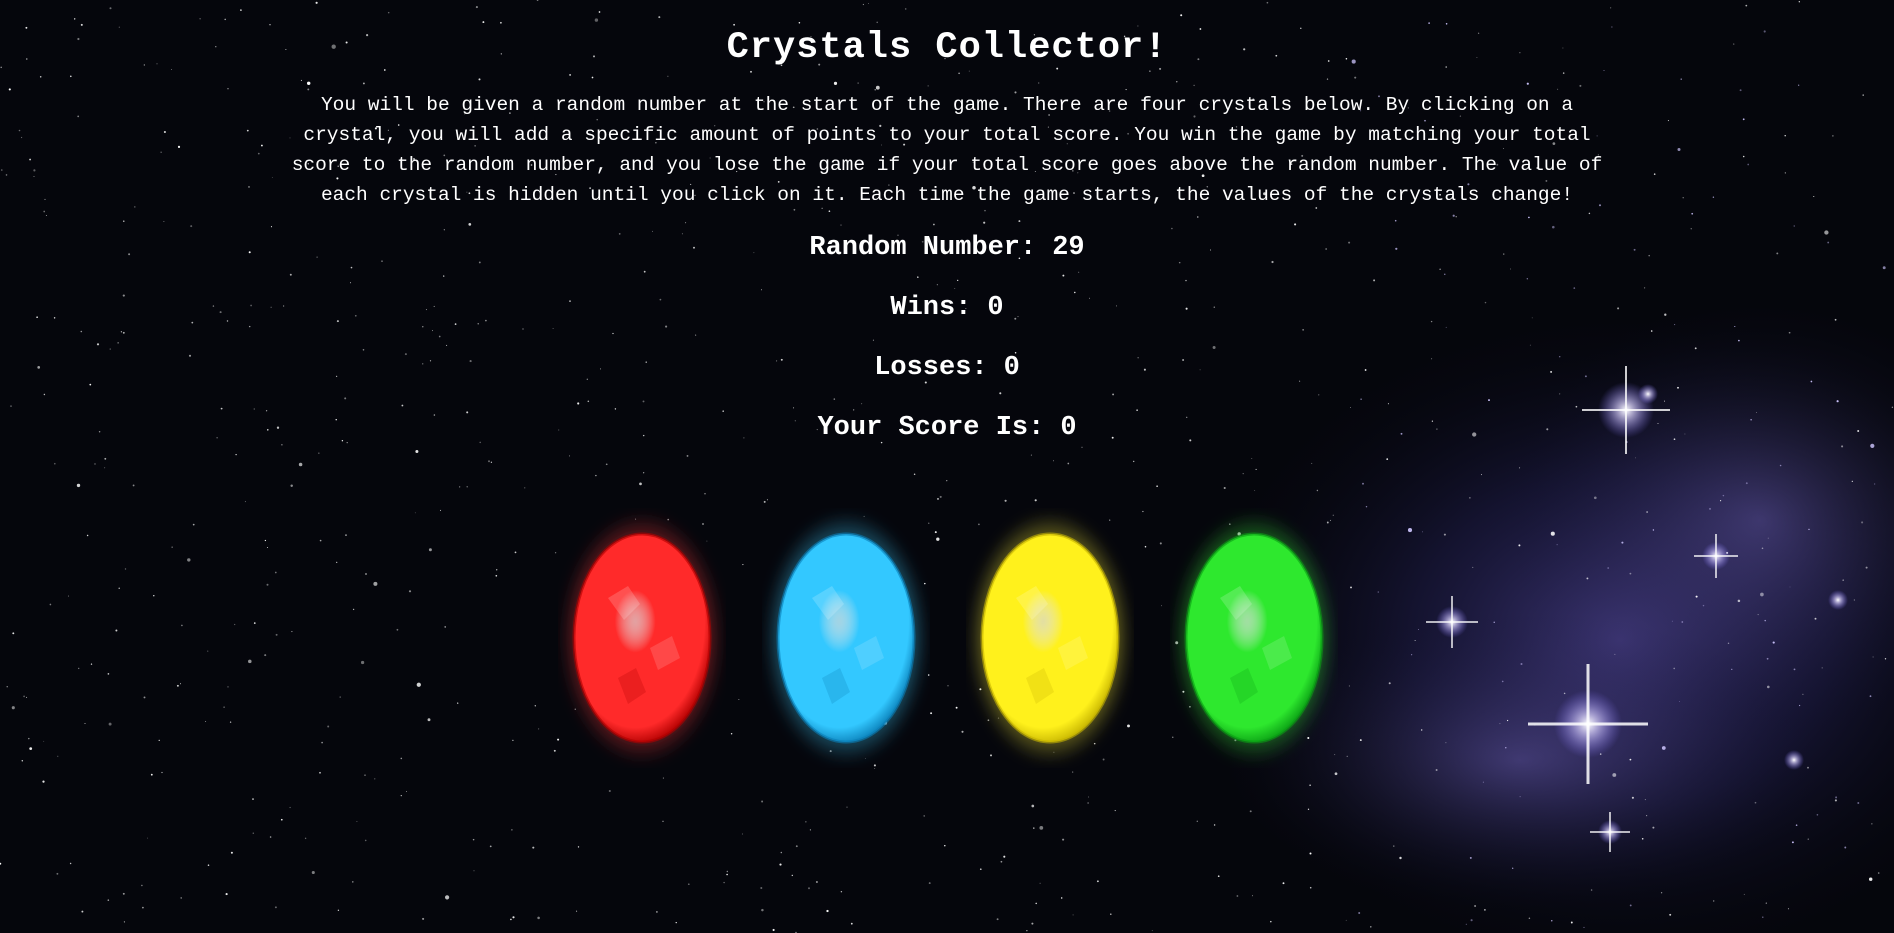 This screenshot has width=1894, height=933. What do you see at coordinates (931, 428) in the screenshot?
I see `score-label: Your Score Is:` at bounding box center [931, 428].